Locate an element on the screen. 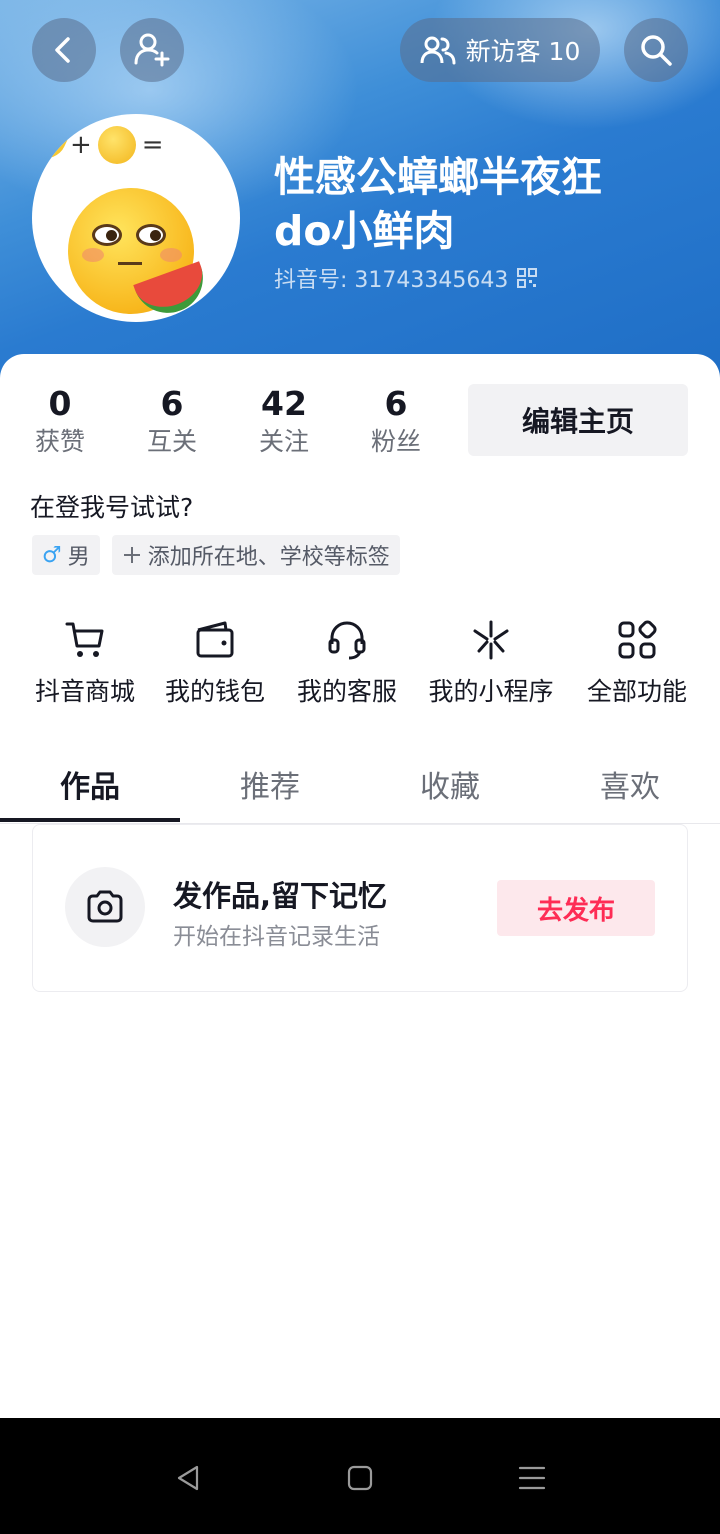 The image size is (720, 1534). nav-back-button is located at coordinates (188, 1478).